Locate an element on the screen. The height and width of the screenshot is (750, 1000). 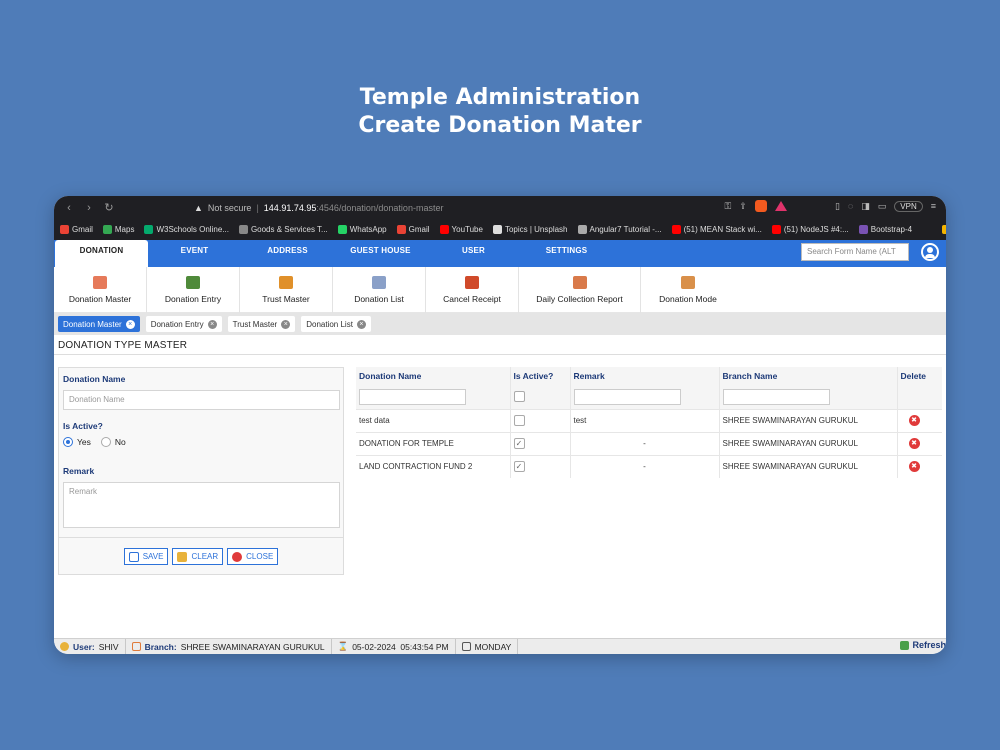
search-form-input: Search Form Name (ALT is located at coordinates (855, 252).